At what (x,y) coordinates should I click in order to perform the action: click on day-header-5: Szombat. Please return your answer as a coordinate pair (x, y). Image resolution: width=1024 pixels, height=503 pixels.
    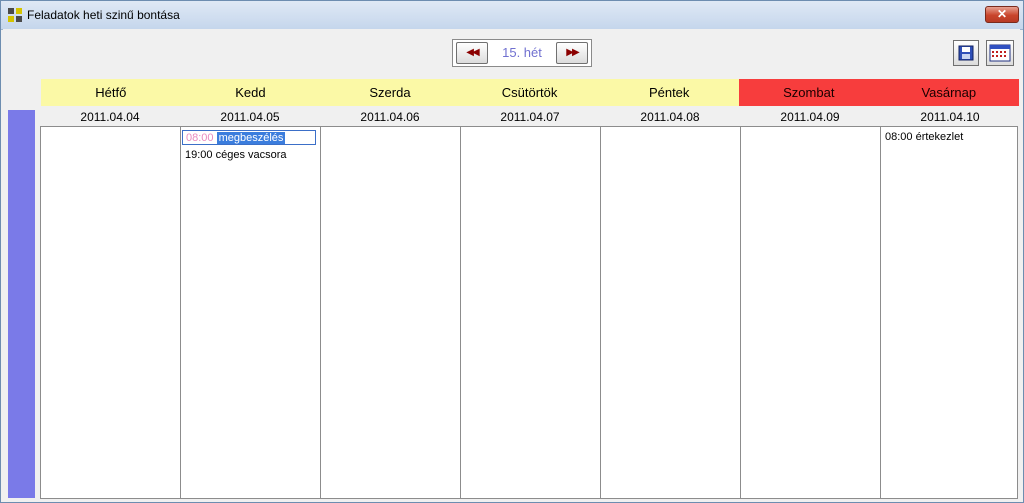
    Looking at the image, I should click on (809, 92).